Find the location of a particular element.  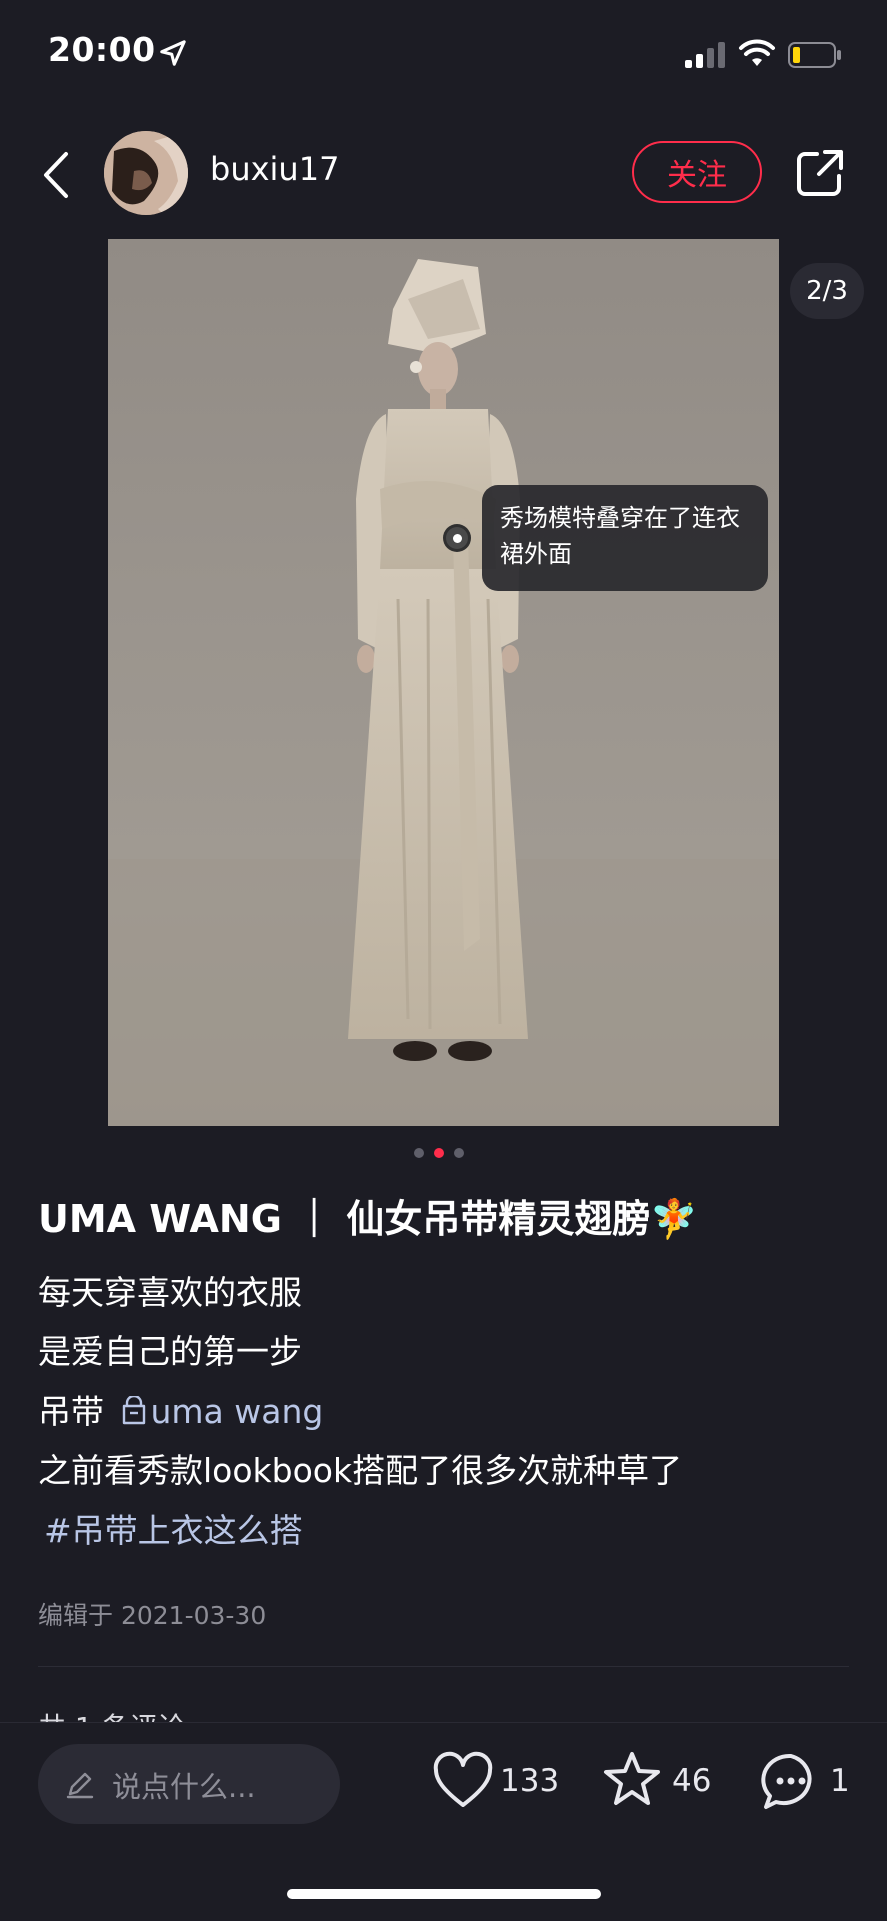

carousel-indicator is located at coordinates (444, 1154).